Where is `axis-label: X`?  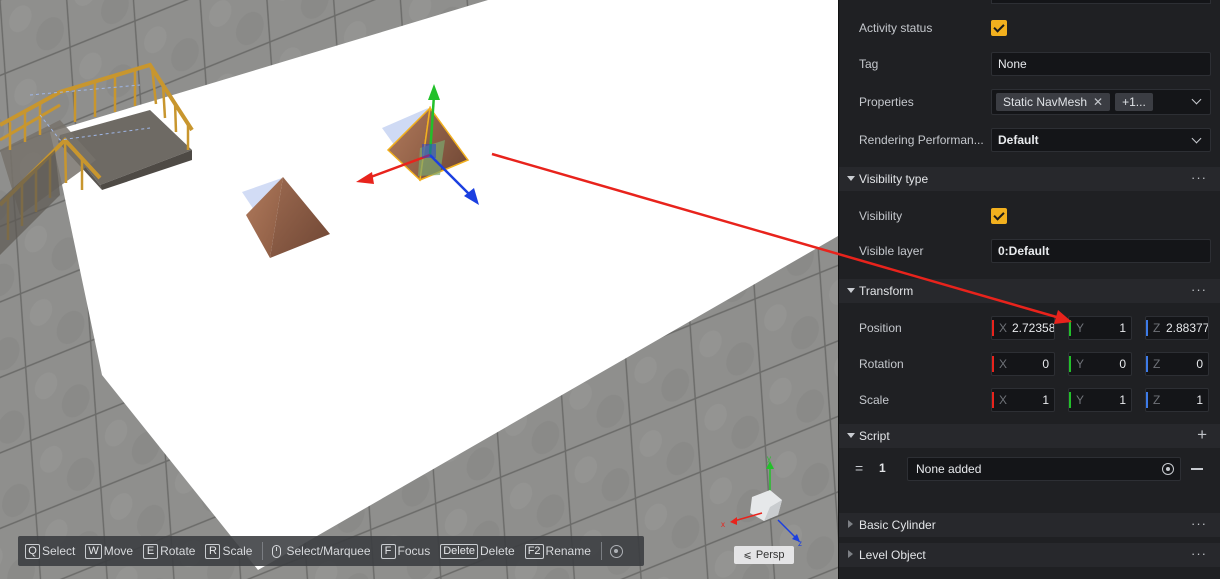 axis-label: X is located at coordinates (1003, 328).